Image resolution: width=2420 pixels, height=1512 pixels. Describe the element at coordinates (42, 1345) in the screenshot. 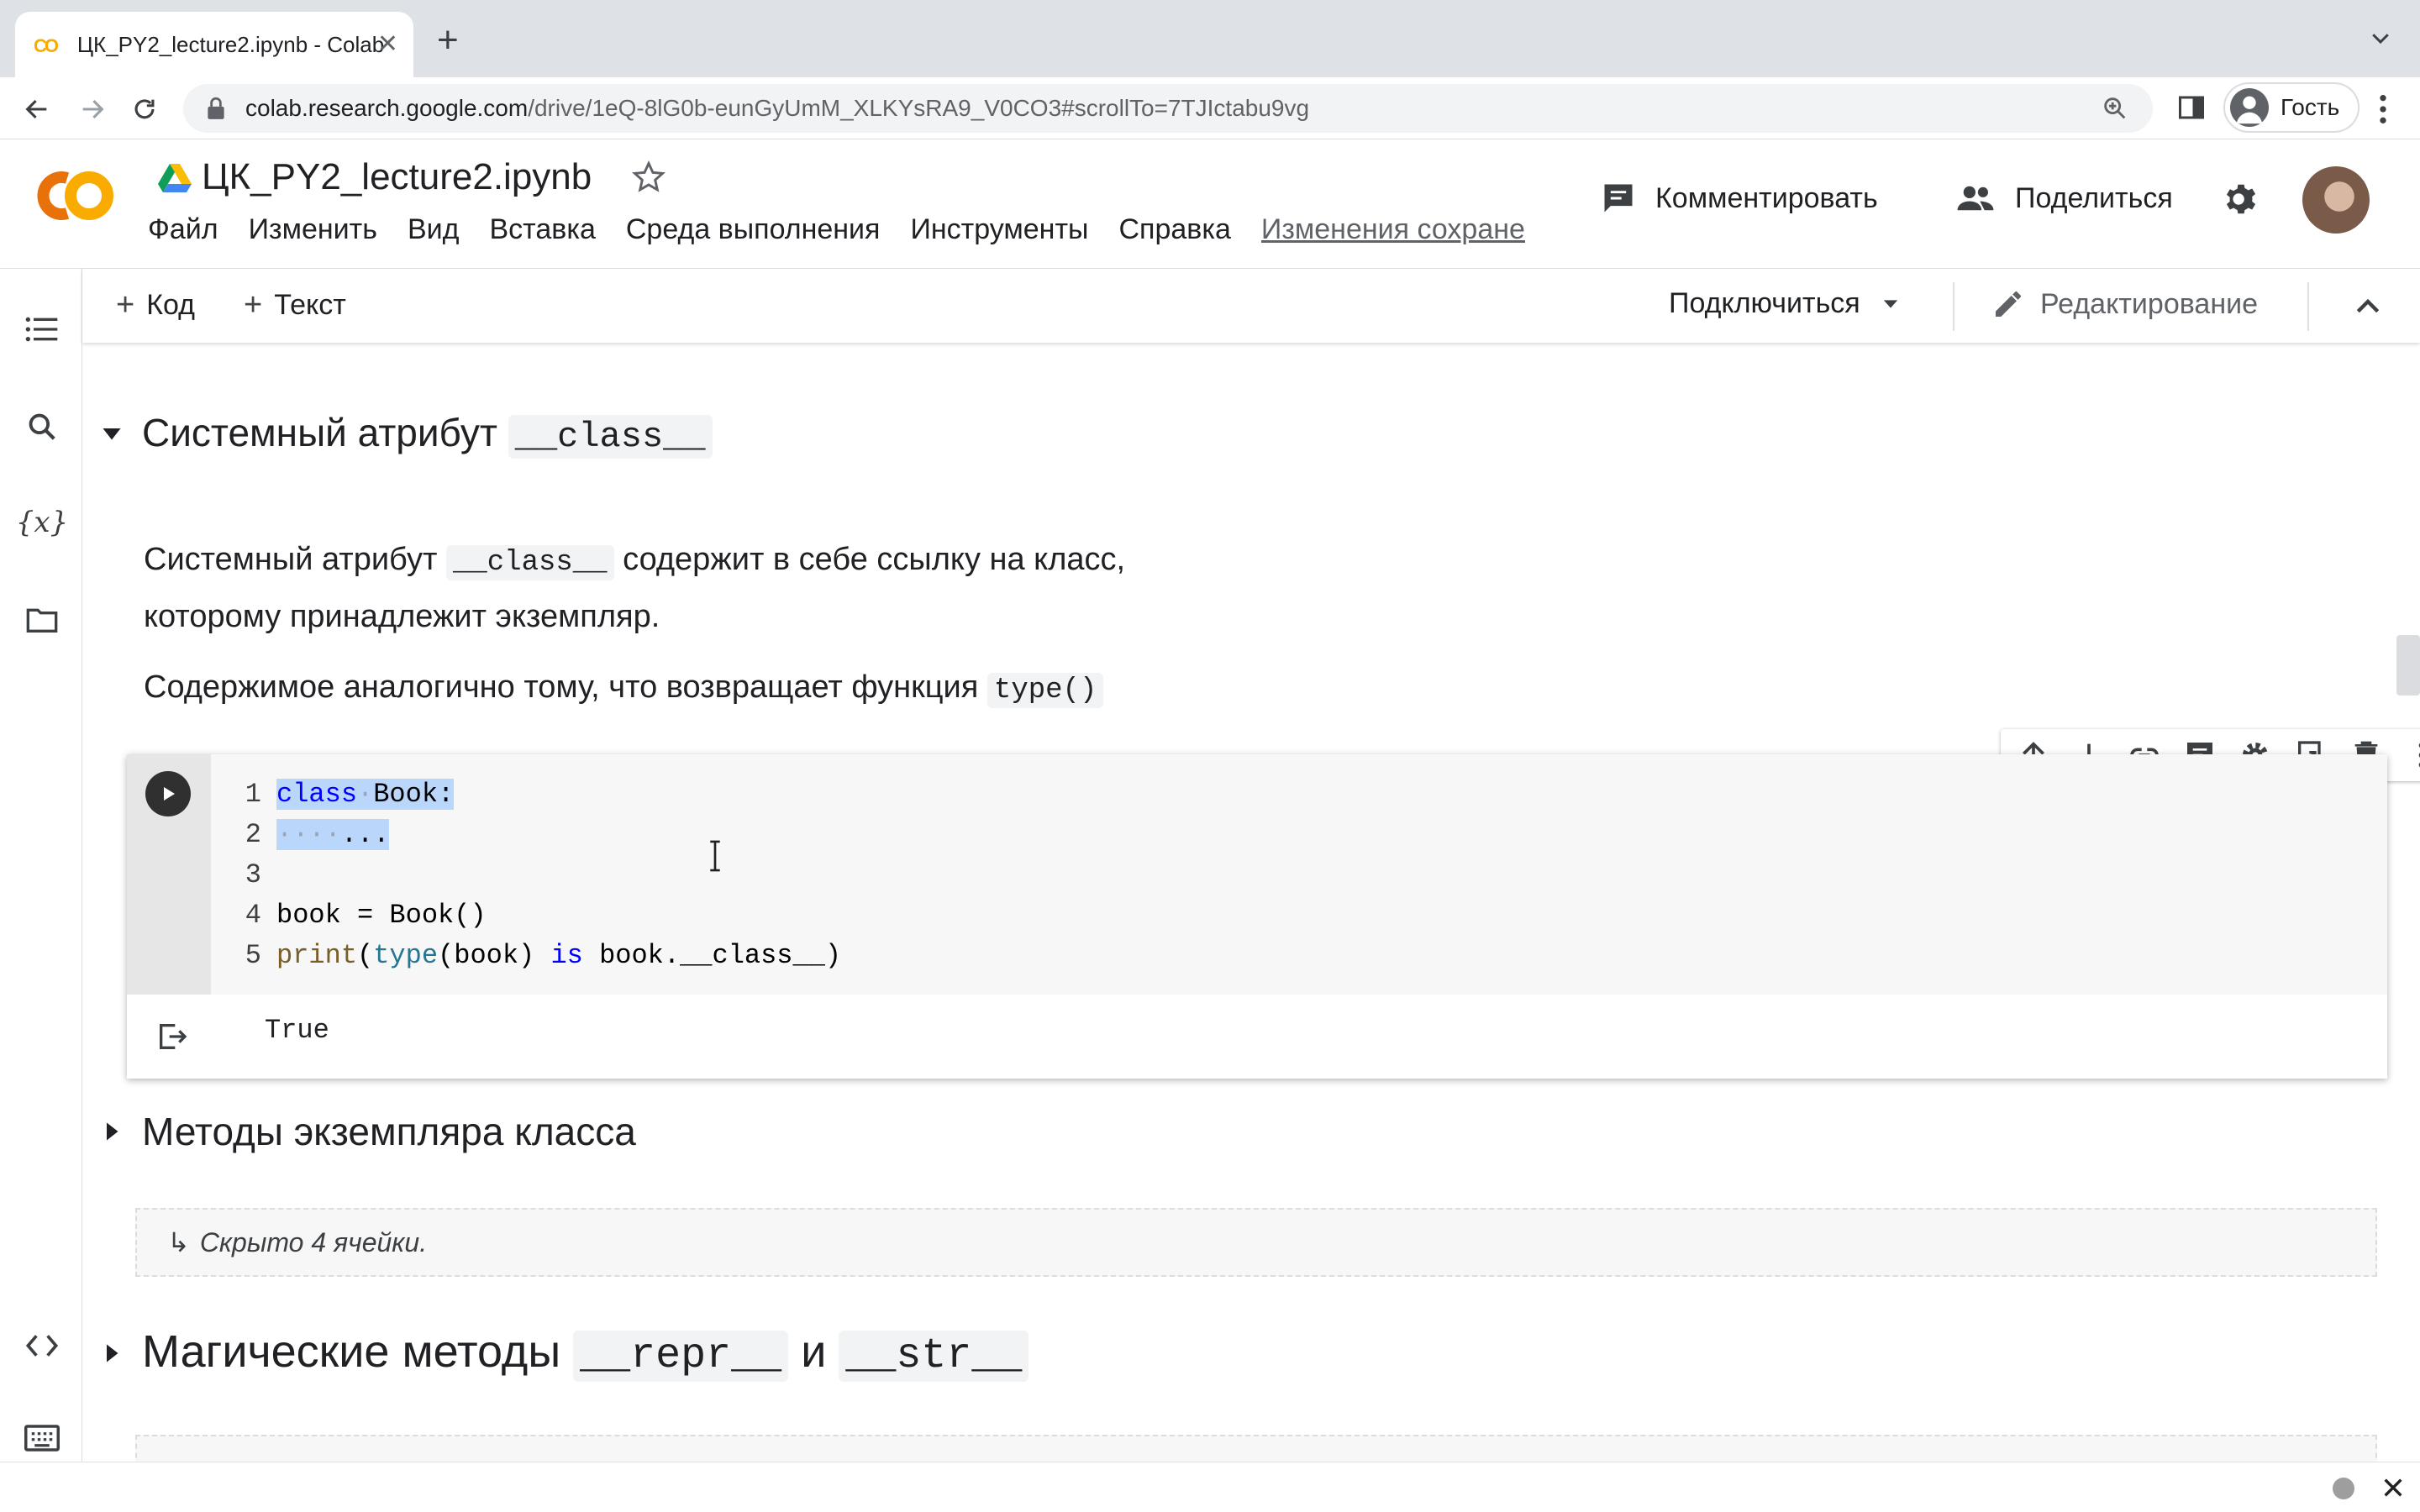

I see `code-snippets-icon` at that location.